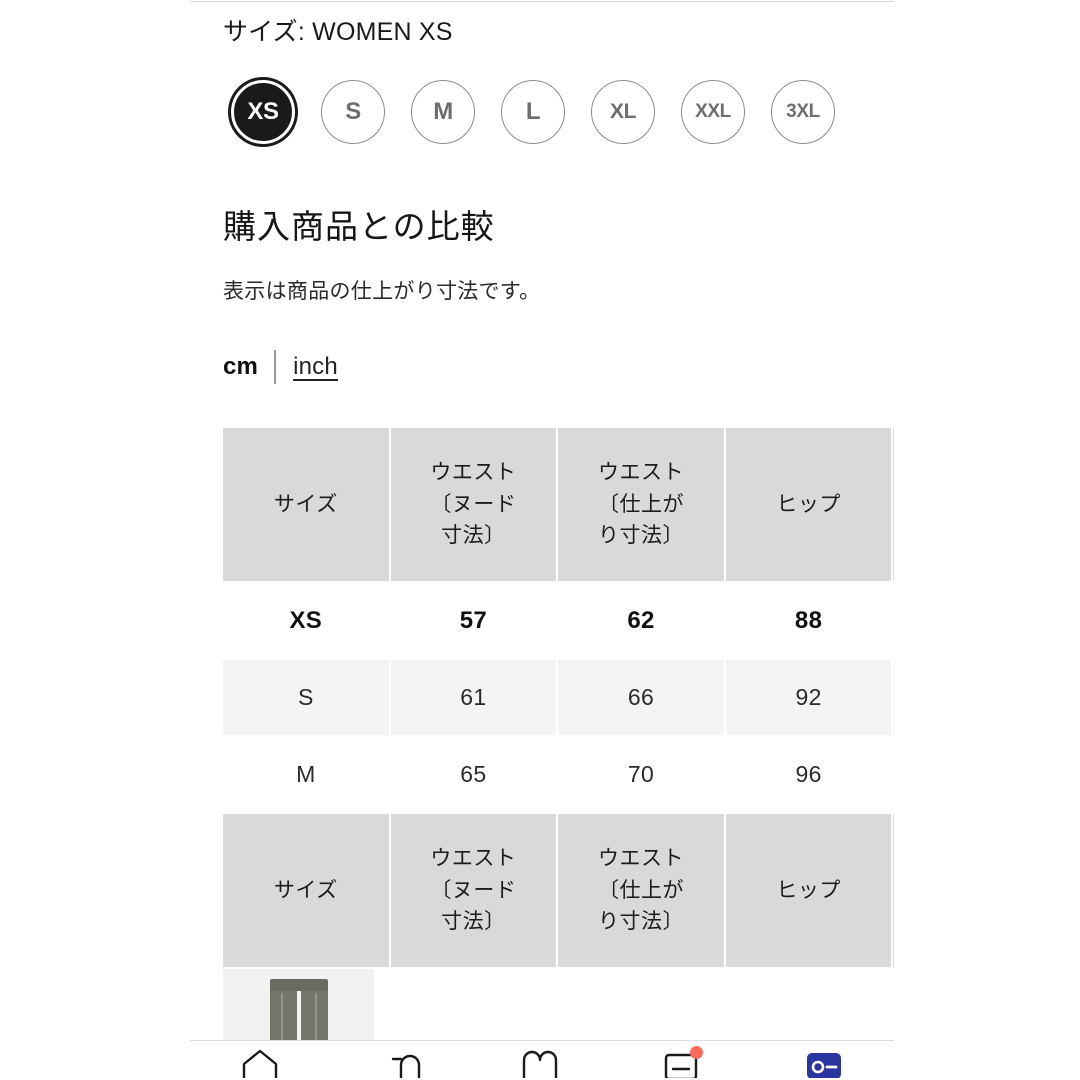 The height and width of the screenshot is (1080, 1080). I want to click on unit-toggle: cm inch, so click(280, 367).